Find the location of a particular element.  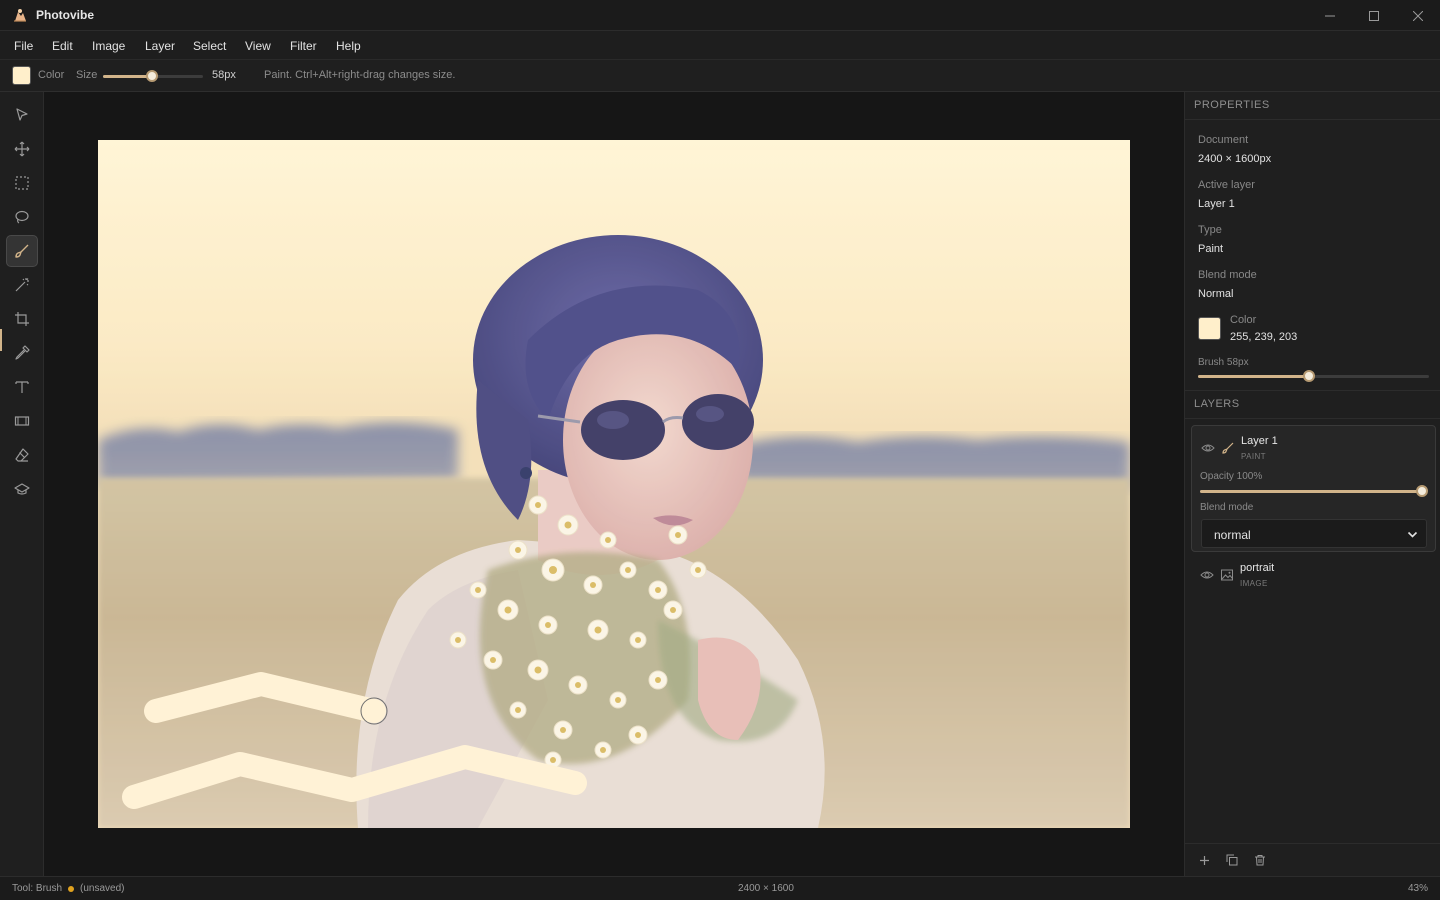

move-icon is located at coordinates (22, 149).